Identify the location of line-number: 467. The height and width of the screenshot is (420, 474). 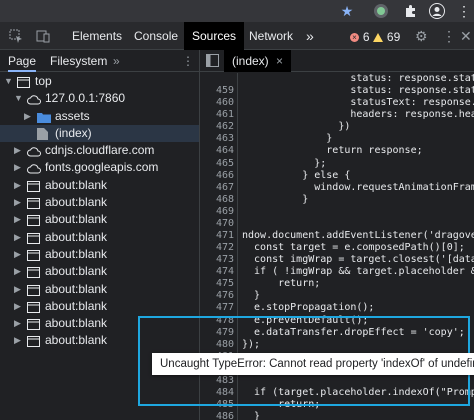
(217, 188).